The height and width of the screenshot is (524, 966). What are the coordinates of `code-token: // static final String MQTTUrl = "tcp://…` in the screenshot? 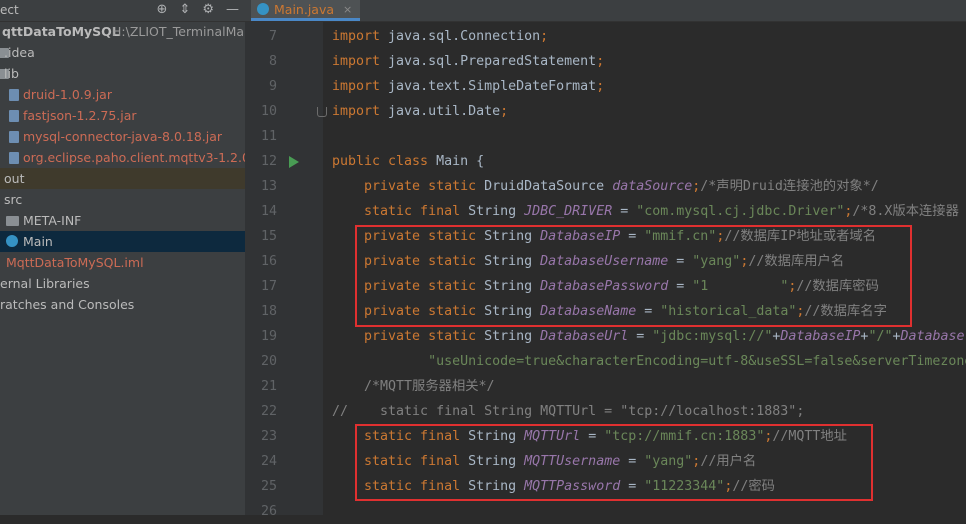 It's located at (568, 411).